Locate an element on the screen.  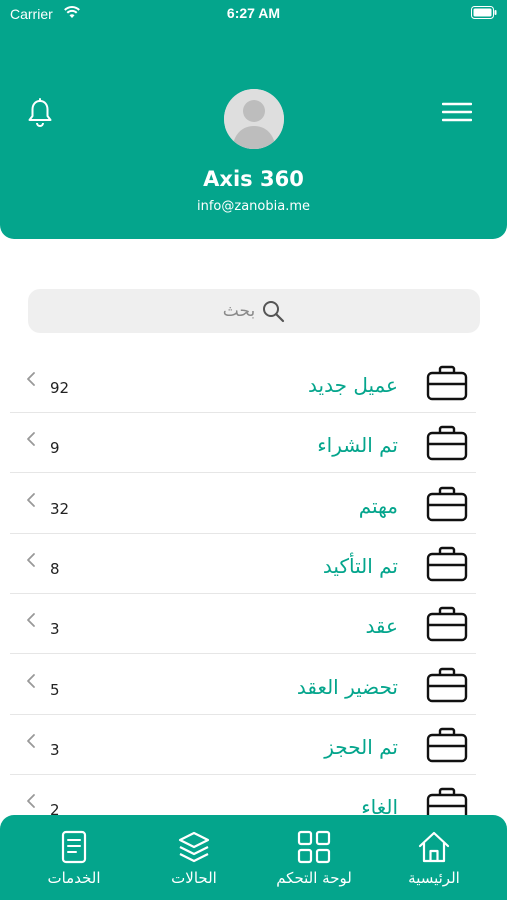
user-name: Axis 360 is located at coordinates (253, 179).